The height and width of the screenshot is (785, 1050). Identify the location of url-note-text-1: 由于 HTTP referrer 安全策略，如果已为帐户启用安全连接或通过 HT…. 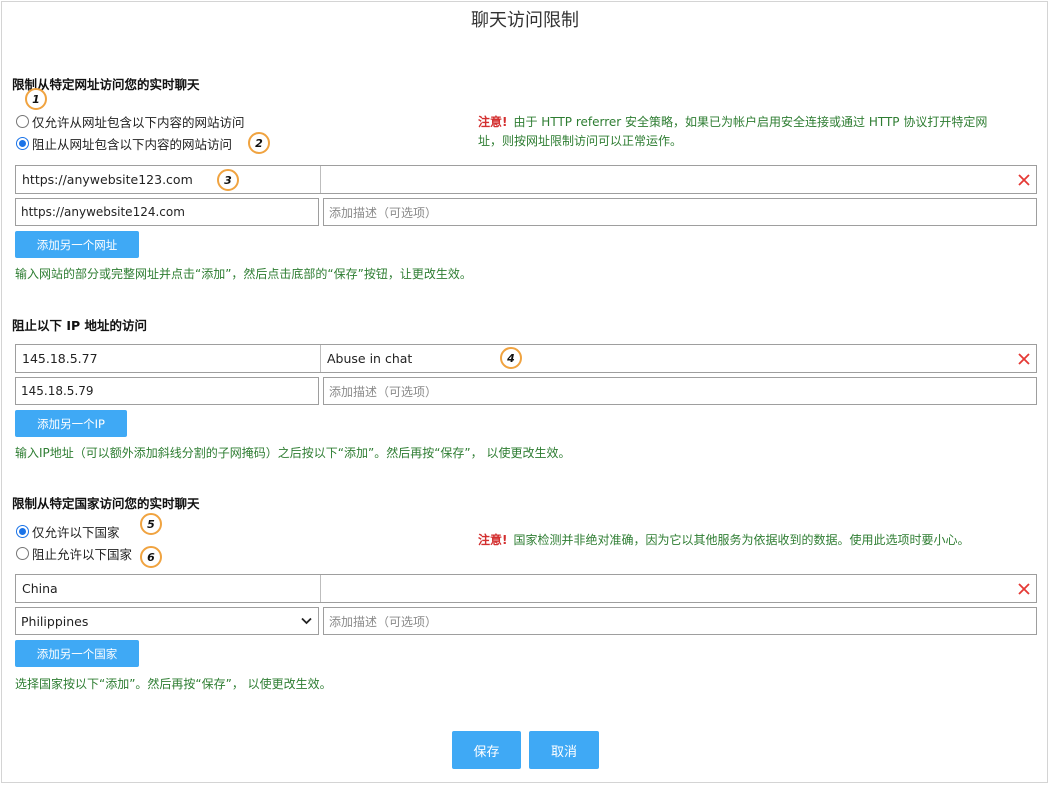
(750, 122).